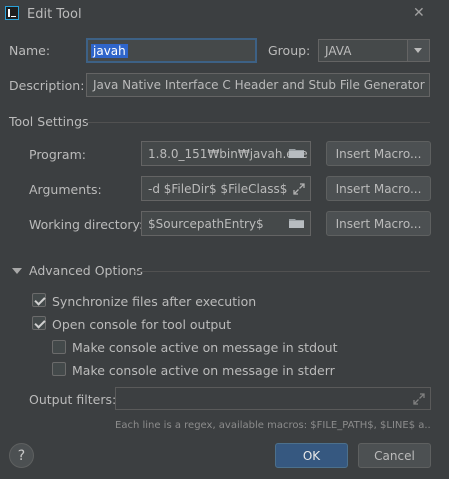 The height and width of the screenshot is (479, 449). What do you see at coordinates (30, 50) in the screenshot?
I see `name-label: Name:` at bounding box center [30, 50].